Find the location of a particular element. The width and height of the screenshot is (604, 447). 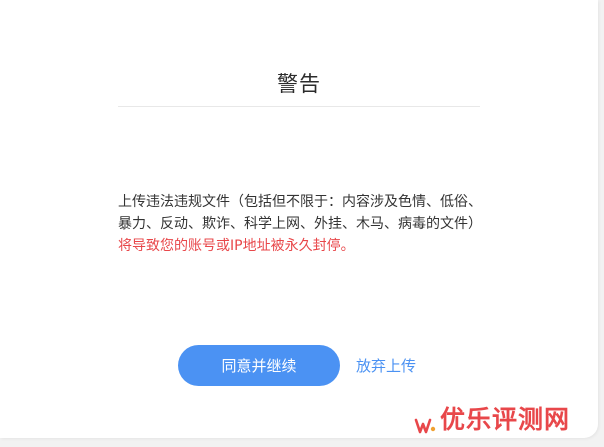

title-divider is located at coordinates (299, 106).